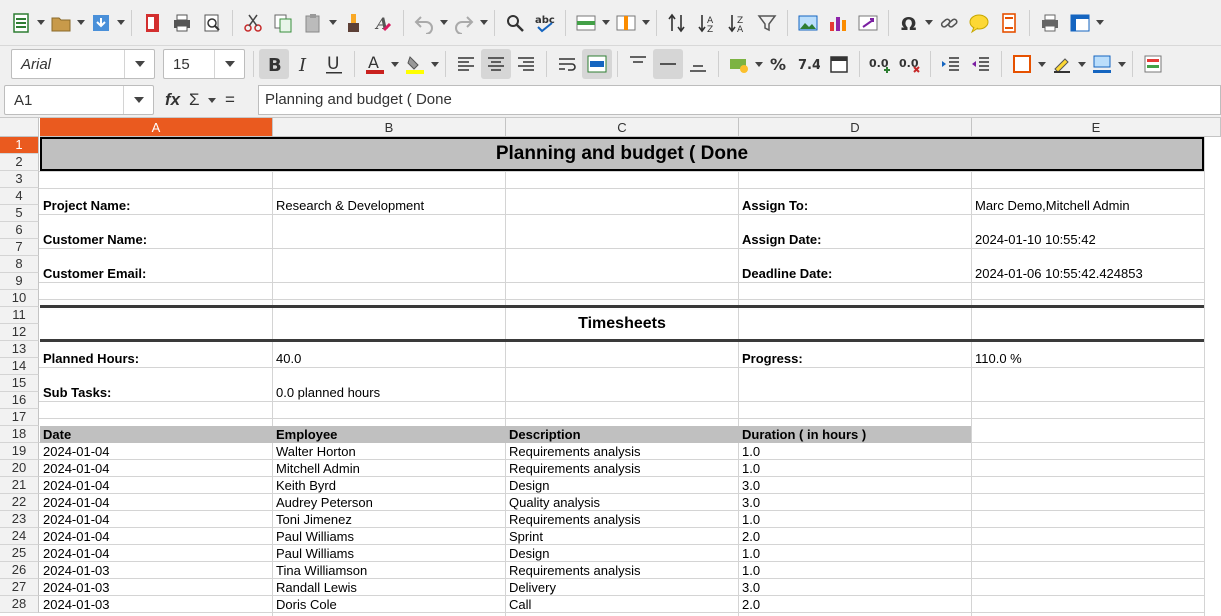  Describe the element at coordinates (779, 64) in the screenshot. I see `percent-format-icon: %` at that location.